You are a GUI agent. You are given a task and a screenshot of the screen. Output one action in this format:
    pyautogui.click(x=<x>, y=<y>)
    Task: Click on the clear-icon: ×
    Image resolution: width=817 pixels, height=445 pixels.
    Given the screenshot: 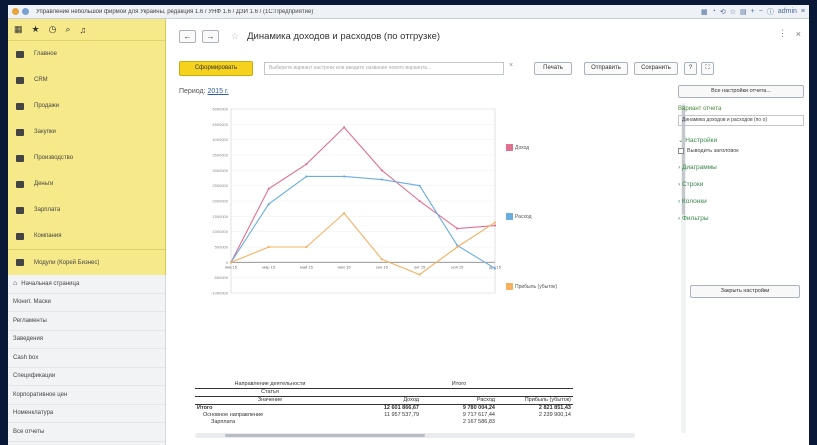 What is the action you would take?
    pyautogui.click(x=511, y=65)
    